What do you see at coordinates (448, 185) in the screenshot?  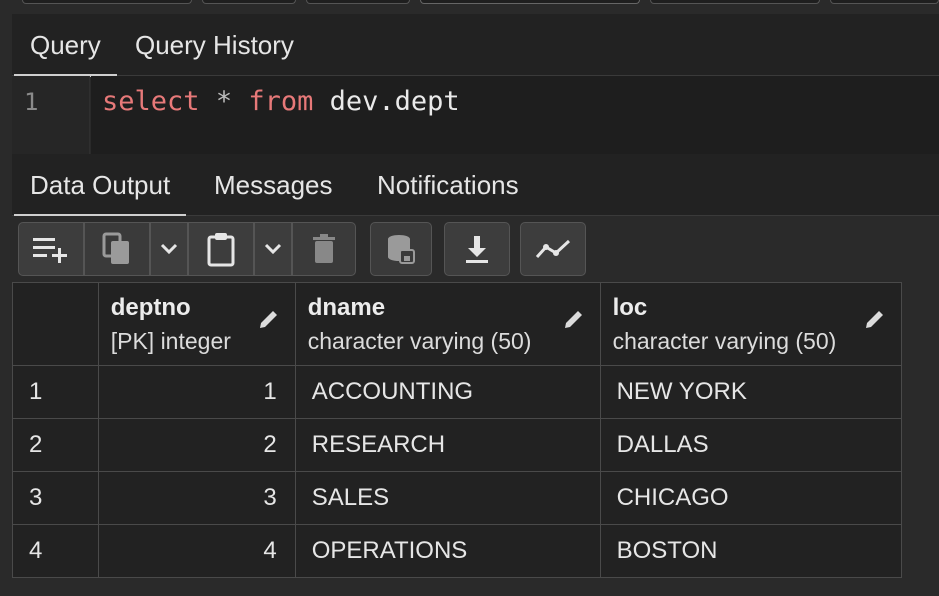 I see `tab-notifications: Notifications` at bounding box center [448, 185].